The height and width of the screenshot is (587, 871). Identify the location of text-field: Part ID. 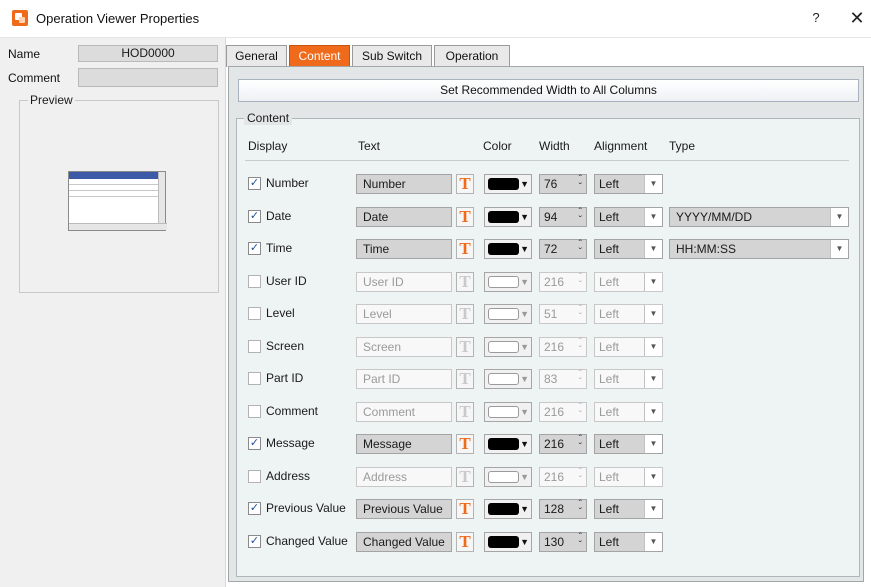
(404, 379).